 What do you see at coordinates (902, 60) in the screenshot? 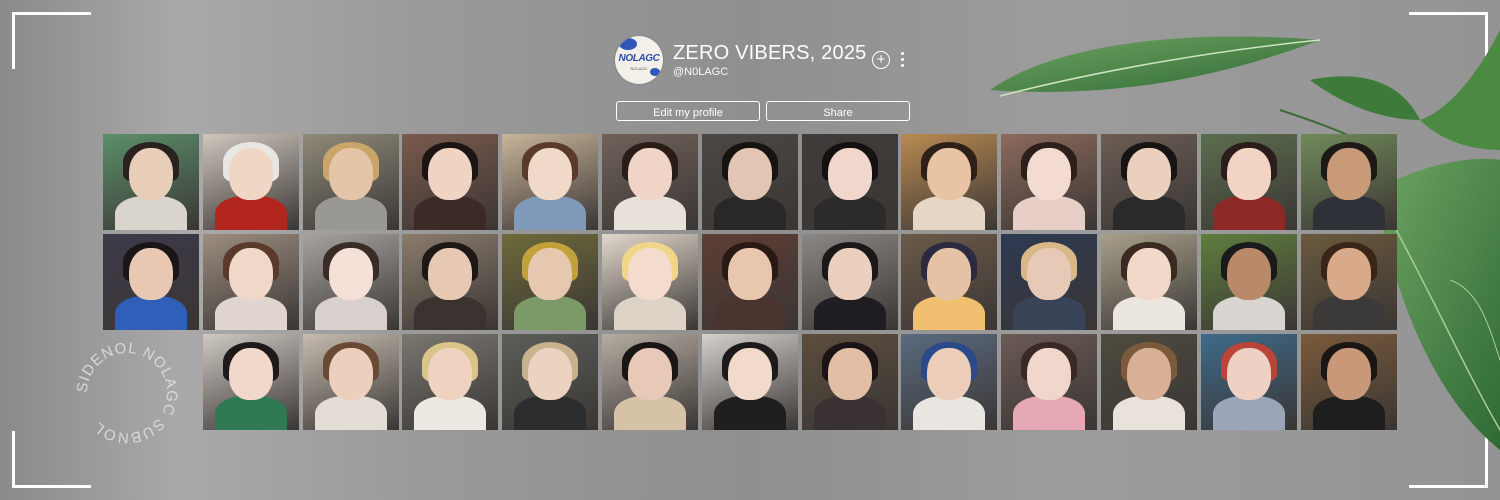
I see `vertical-ellipsis-icon` at bounding box center [902, 60].